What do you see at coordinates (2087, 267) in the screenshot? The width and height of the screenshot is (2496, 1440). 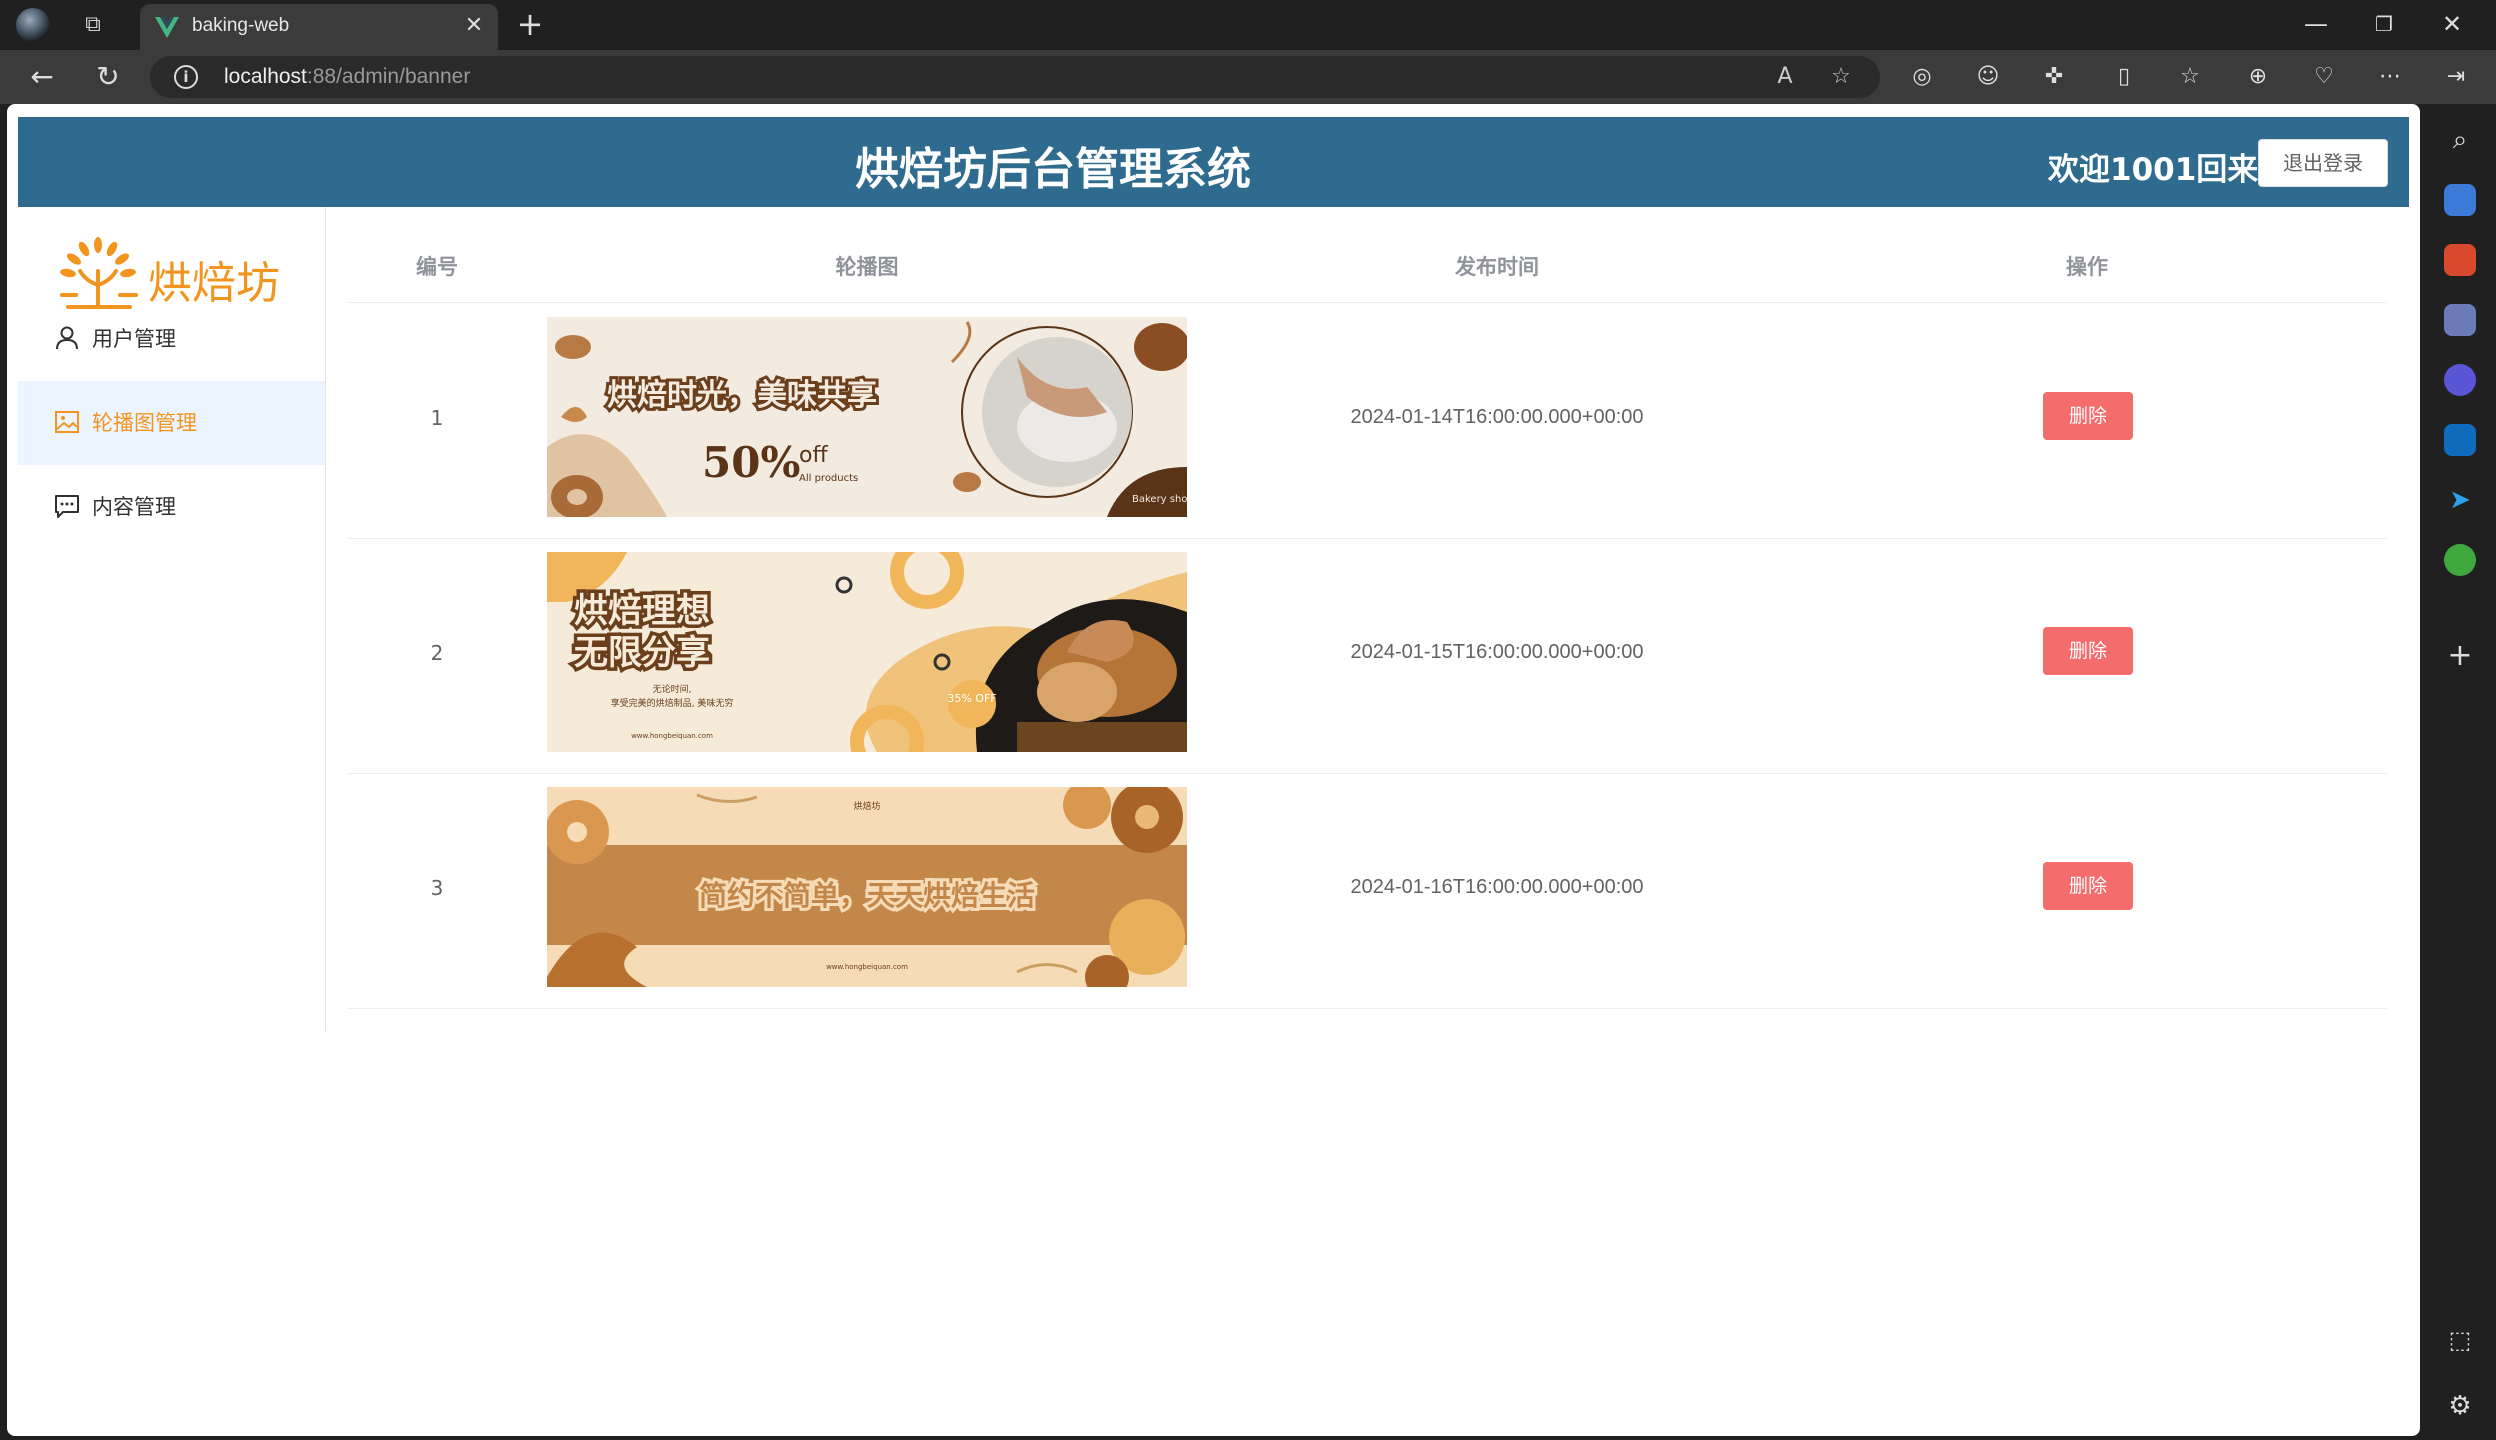 I see `column-header-actions: 操作` at bounding box center [2087, 267].